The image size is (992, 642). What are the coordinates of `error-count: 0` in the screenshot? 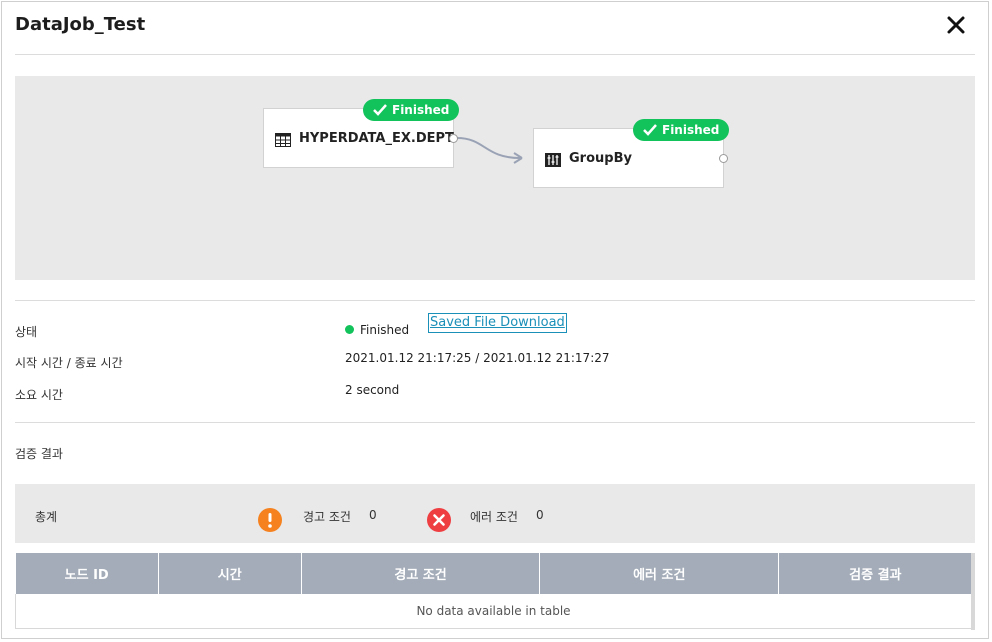 It's located at (540, 515).